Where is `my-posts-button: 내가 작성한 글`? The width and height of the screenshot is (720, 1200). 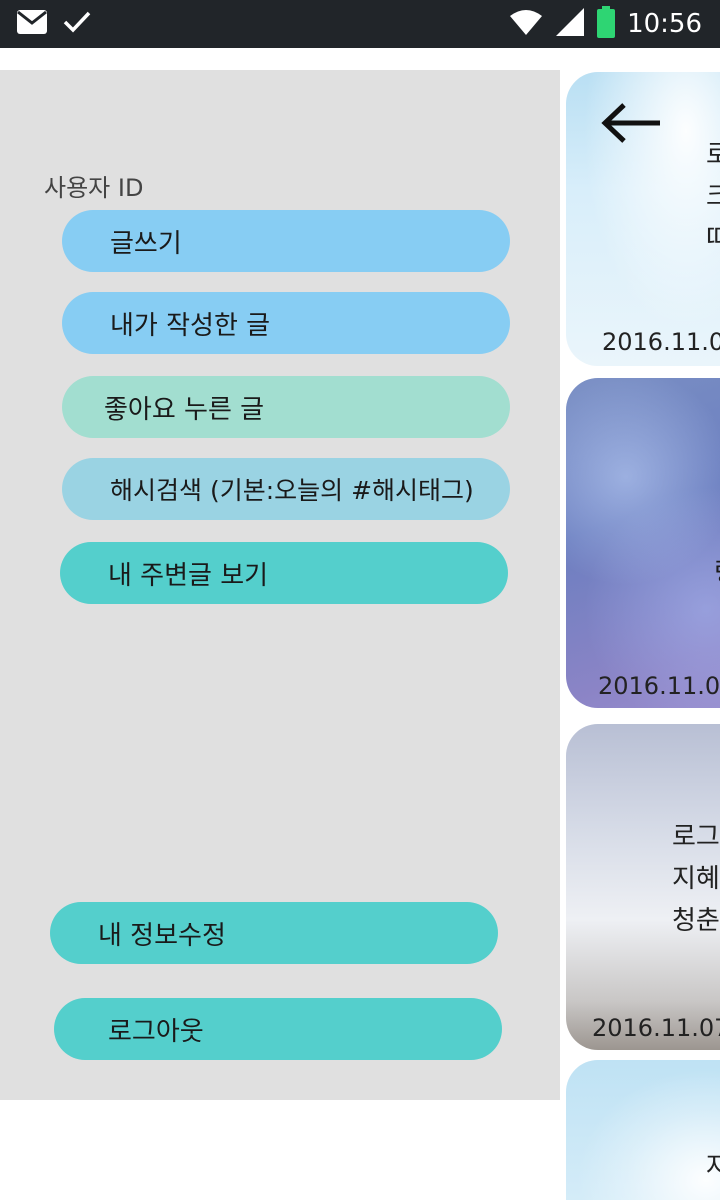
my-posts-button: 내가 작성한 글 is located at coordinates (286, 323).